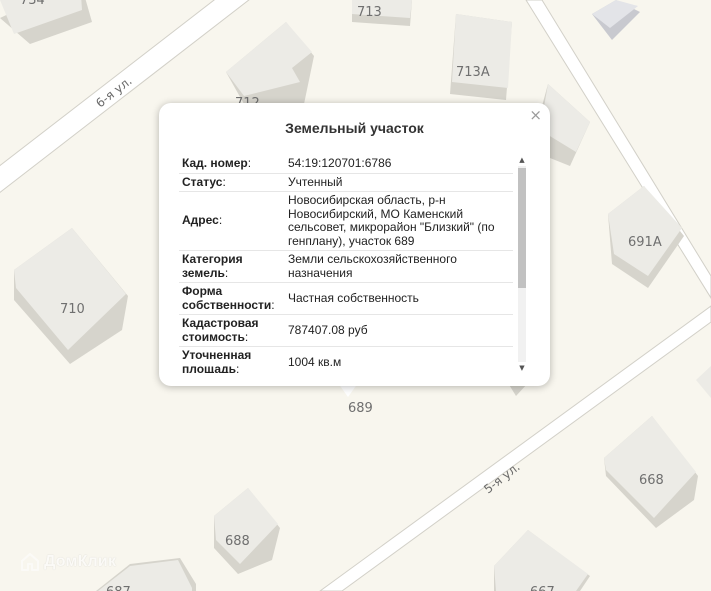  I want to click on popup-title: Земельный участок, so click(354, 128).